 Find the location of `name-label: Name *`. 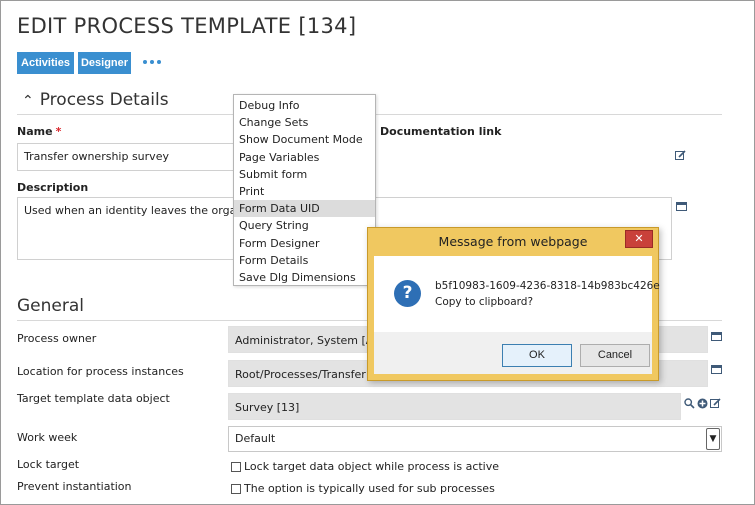

name-label: Name * is located at coordinates (39, 131).